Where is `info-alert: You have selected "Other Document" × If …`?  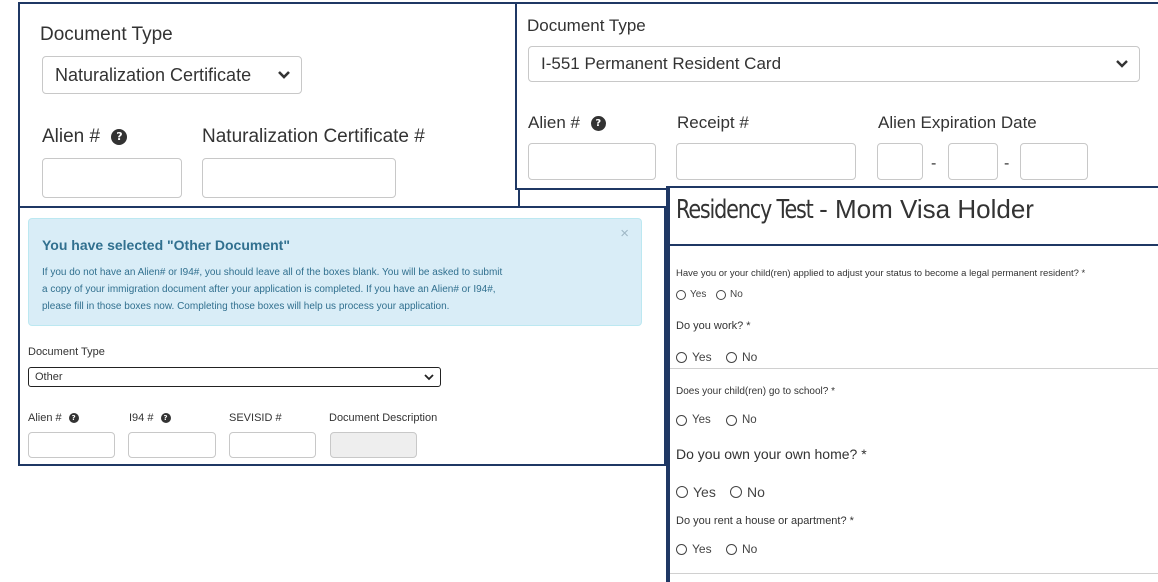
info-alert: You have selected "Other Document" × If … is located at coordinates (335, 272).